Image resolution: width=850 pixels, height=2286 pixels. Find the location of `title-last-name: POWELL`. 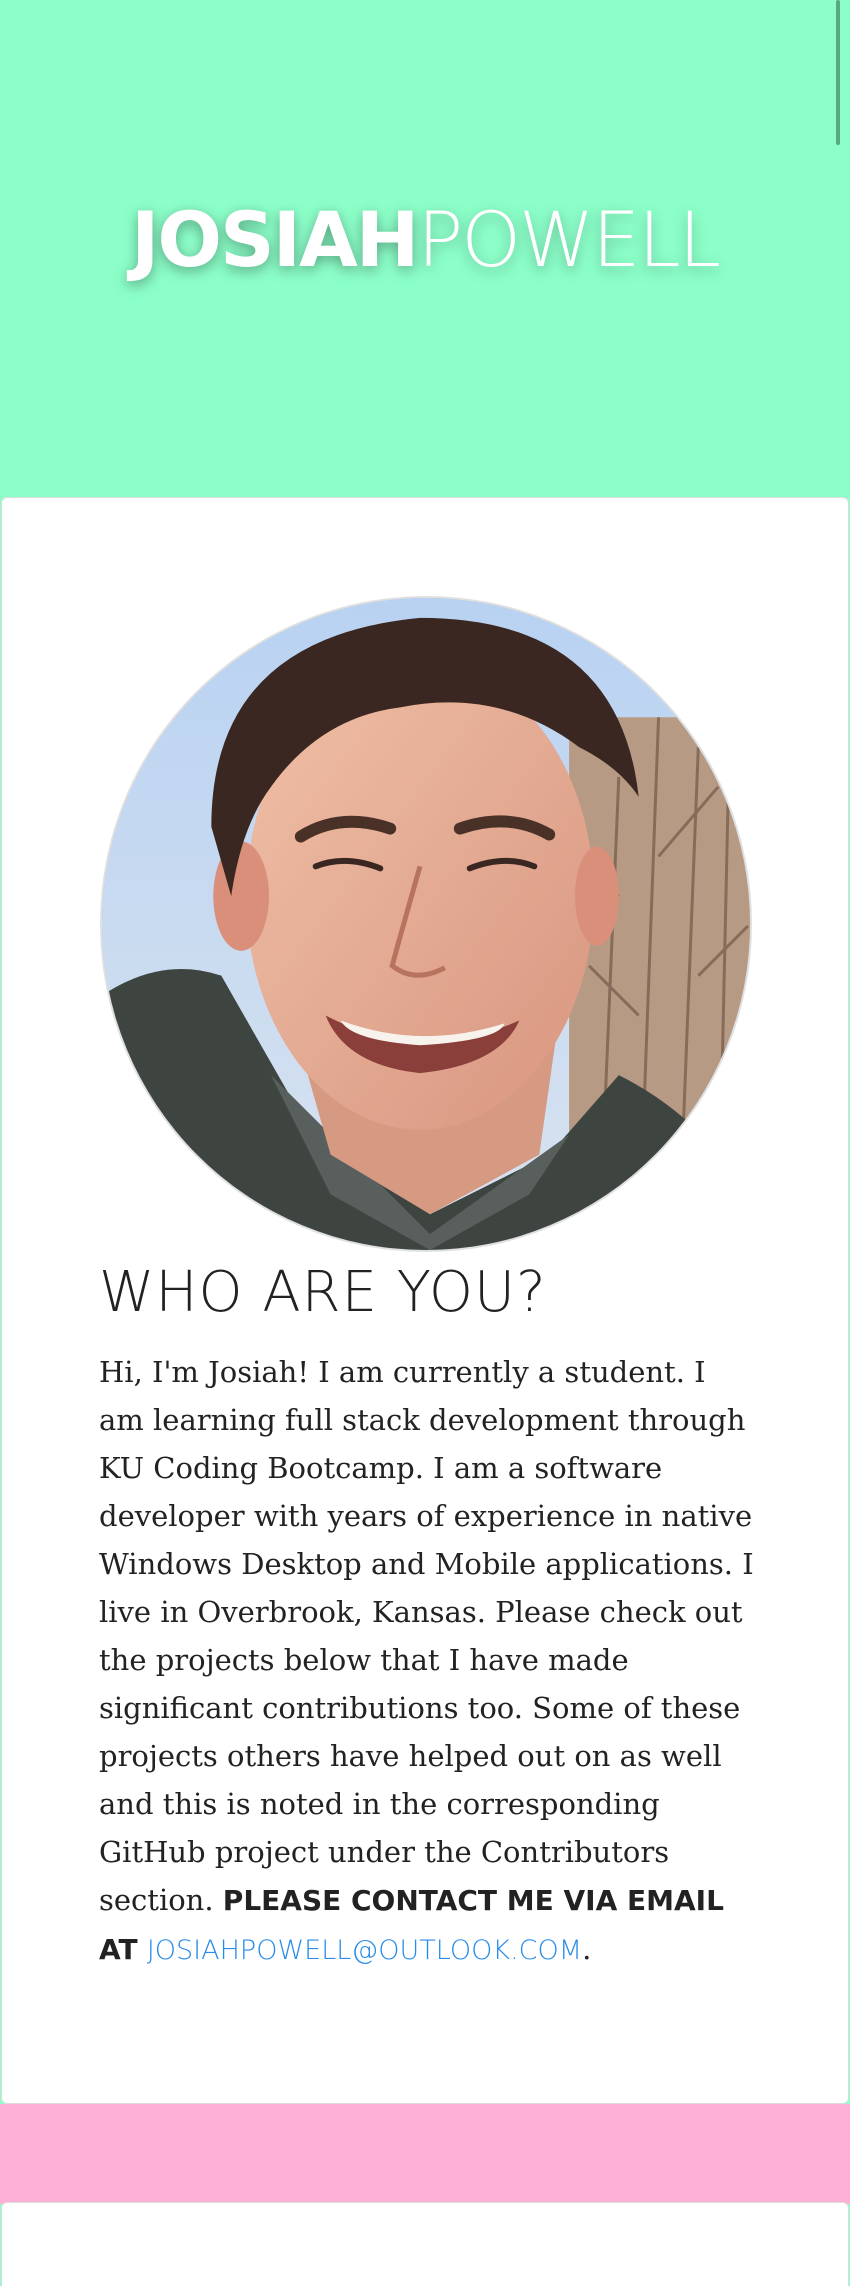

title-last-name: POWELL is located at coordinates (568, 239).